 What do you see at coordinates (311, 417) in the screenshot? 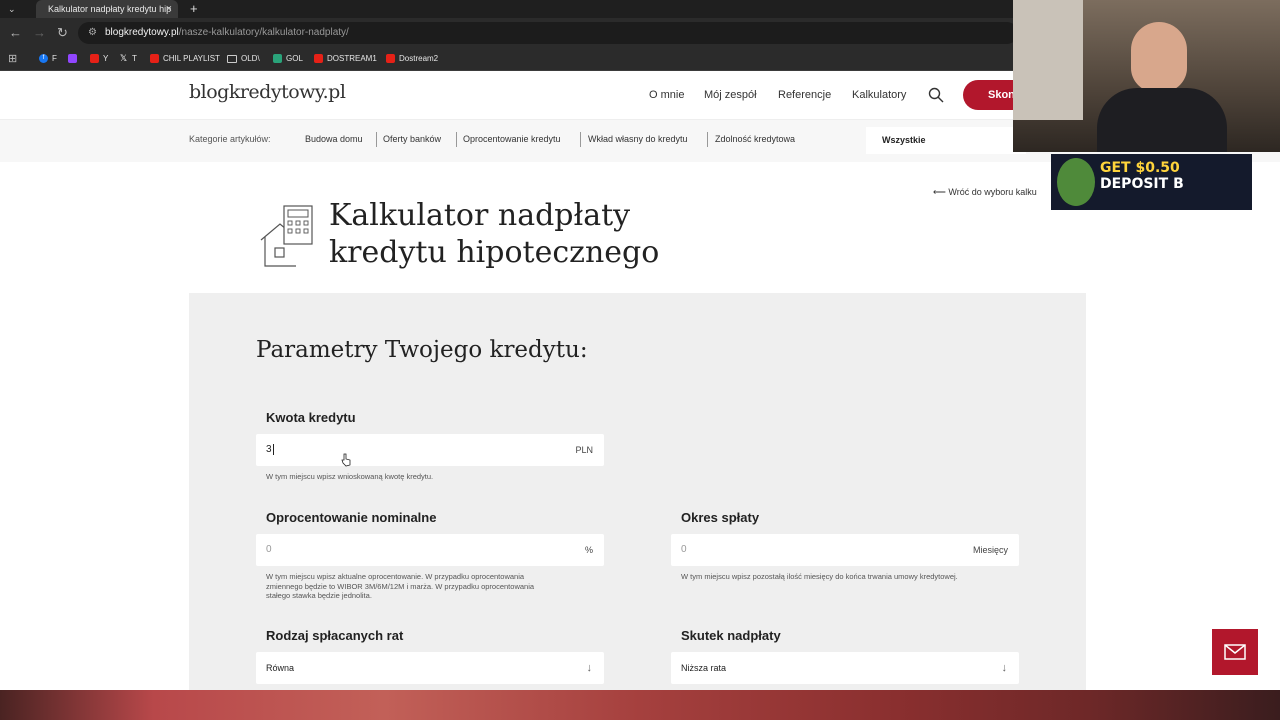
I see `kwota-label: Kwota kredytu` at bounding box center [311, 417].